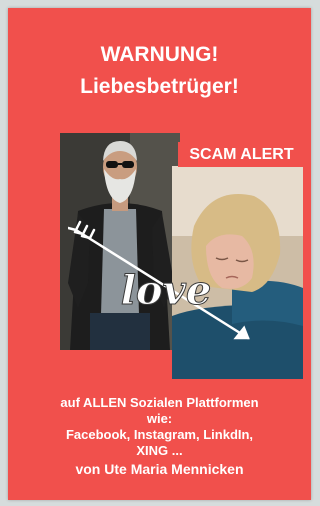 This screenshot has width=320, height=506. What do you see at coordinates (159, 402) in the screenshot?
I see `subtitle-line1: auf ALLEN Sozialen Plattformen` at bounding box center [159, 402].